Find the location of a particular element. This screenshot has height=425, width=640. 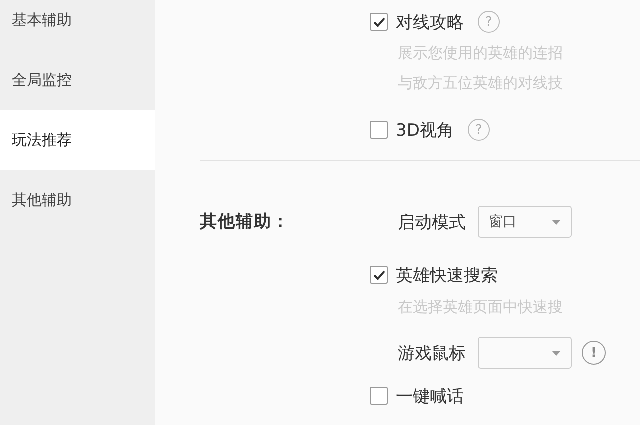

checkbox-label: 英雄快速搜索 is located at coordinates (447, 275).